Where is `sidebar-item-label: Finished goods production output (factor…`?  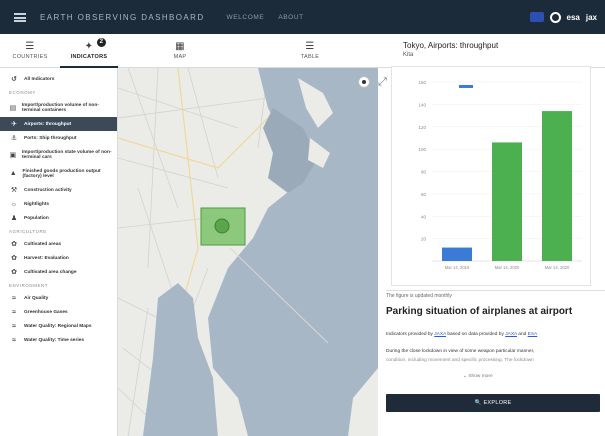 sidebar-item-label: Finished goods production output (factor… is located at coordinates (61, 173).